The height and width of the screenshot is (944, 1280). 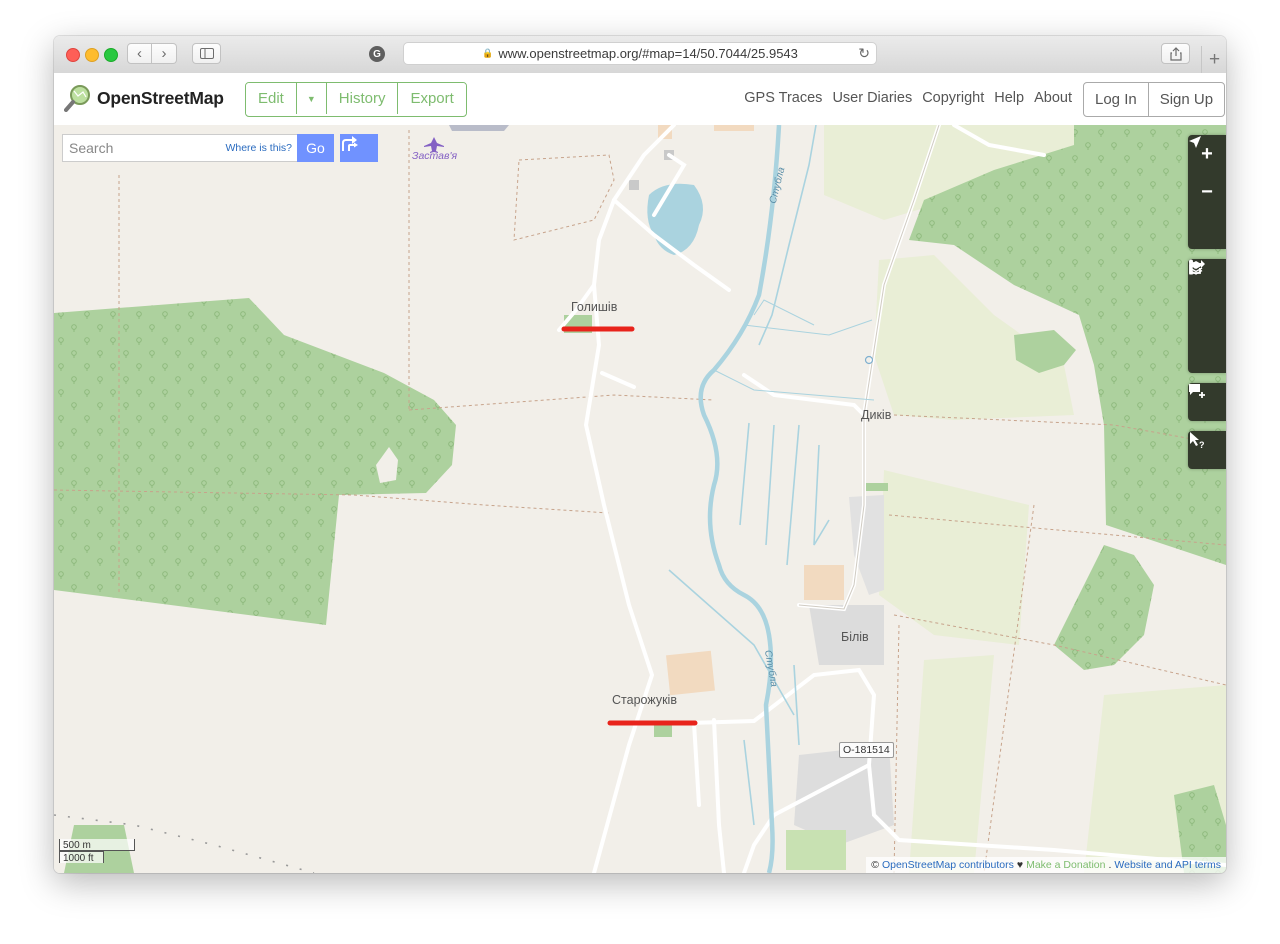 I want to click on caret-down-icon: ▼, so click(x=311, y=98).